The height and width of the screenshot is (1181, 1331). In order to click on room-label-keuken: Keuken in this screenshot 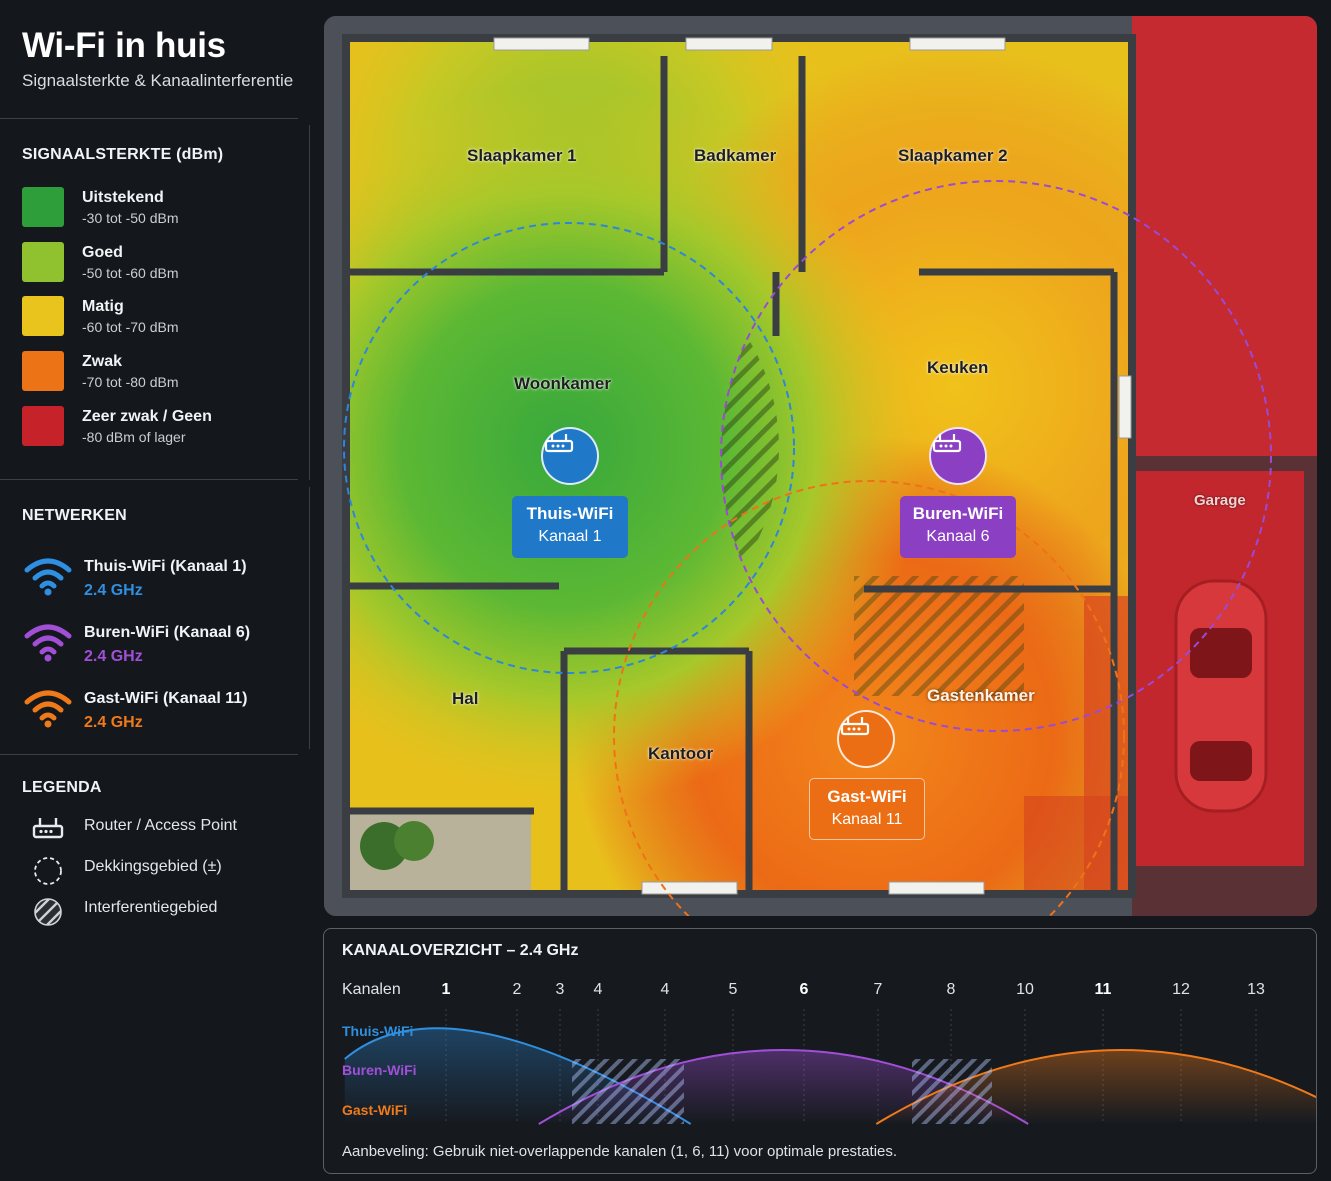, I will do `click(958, 367)`.